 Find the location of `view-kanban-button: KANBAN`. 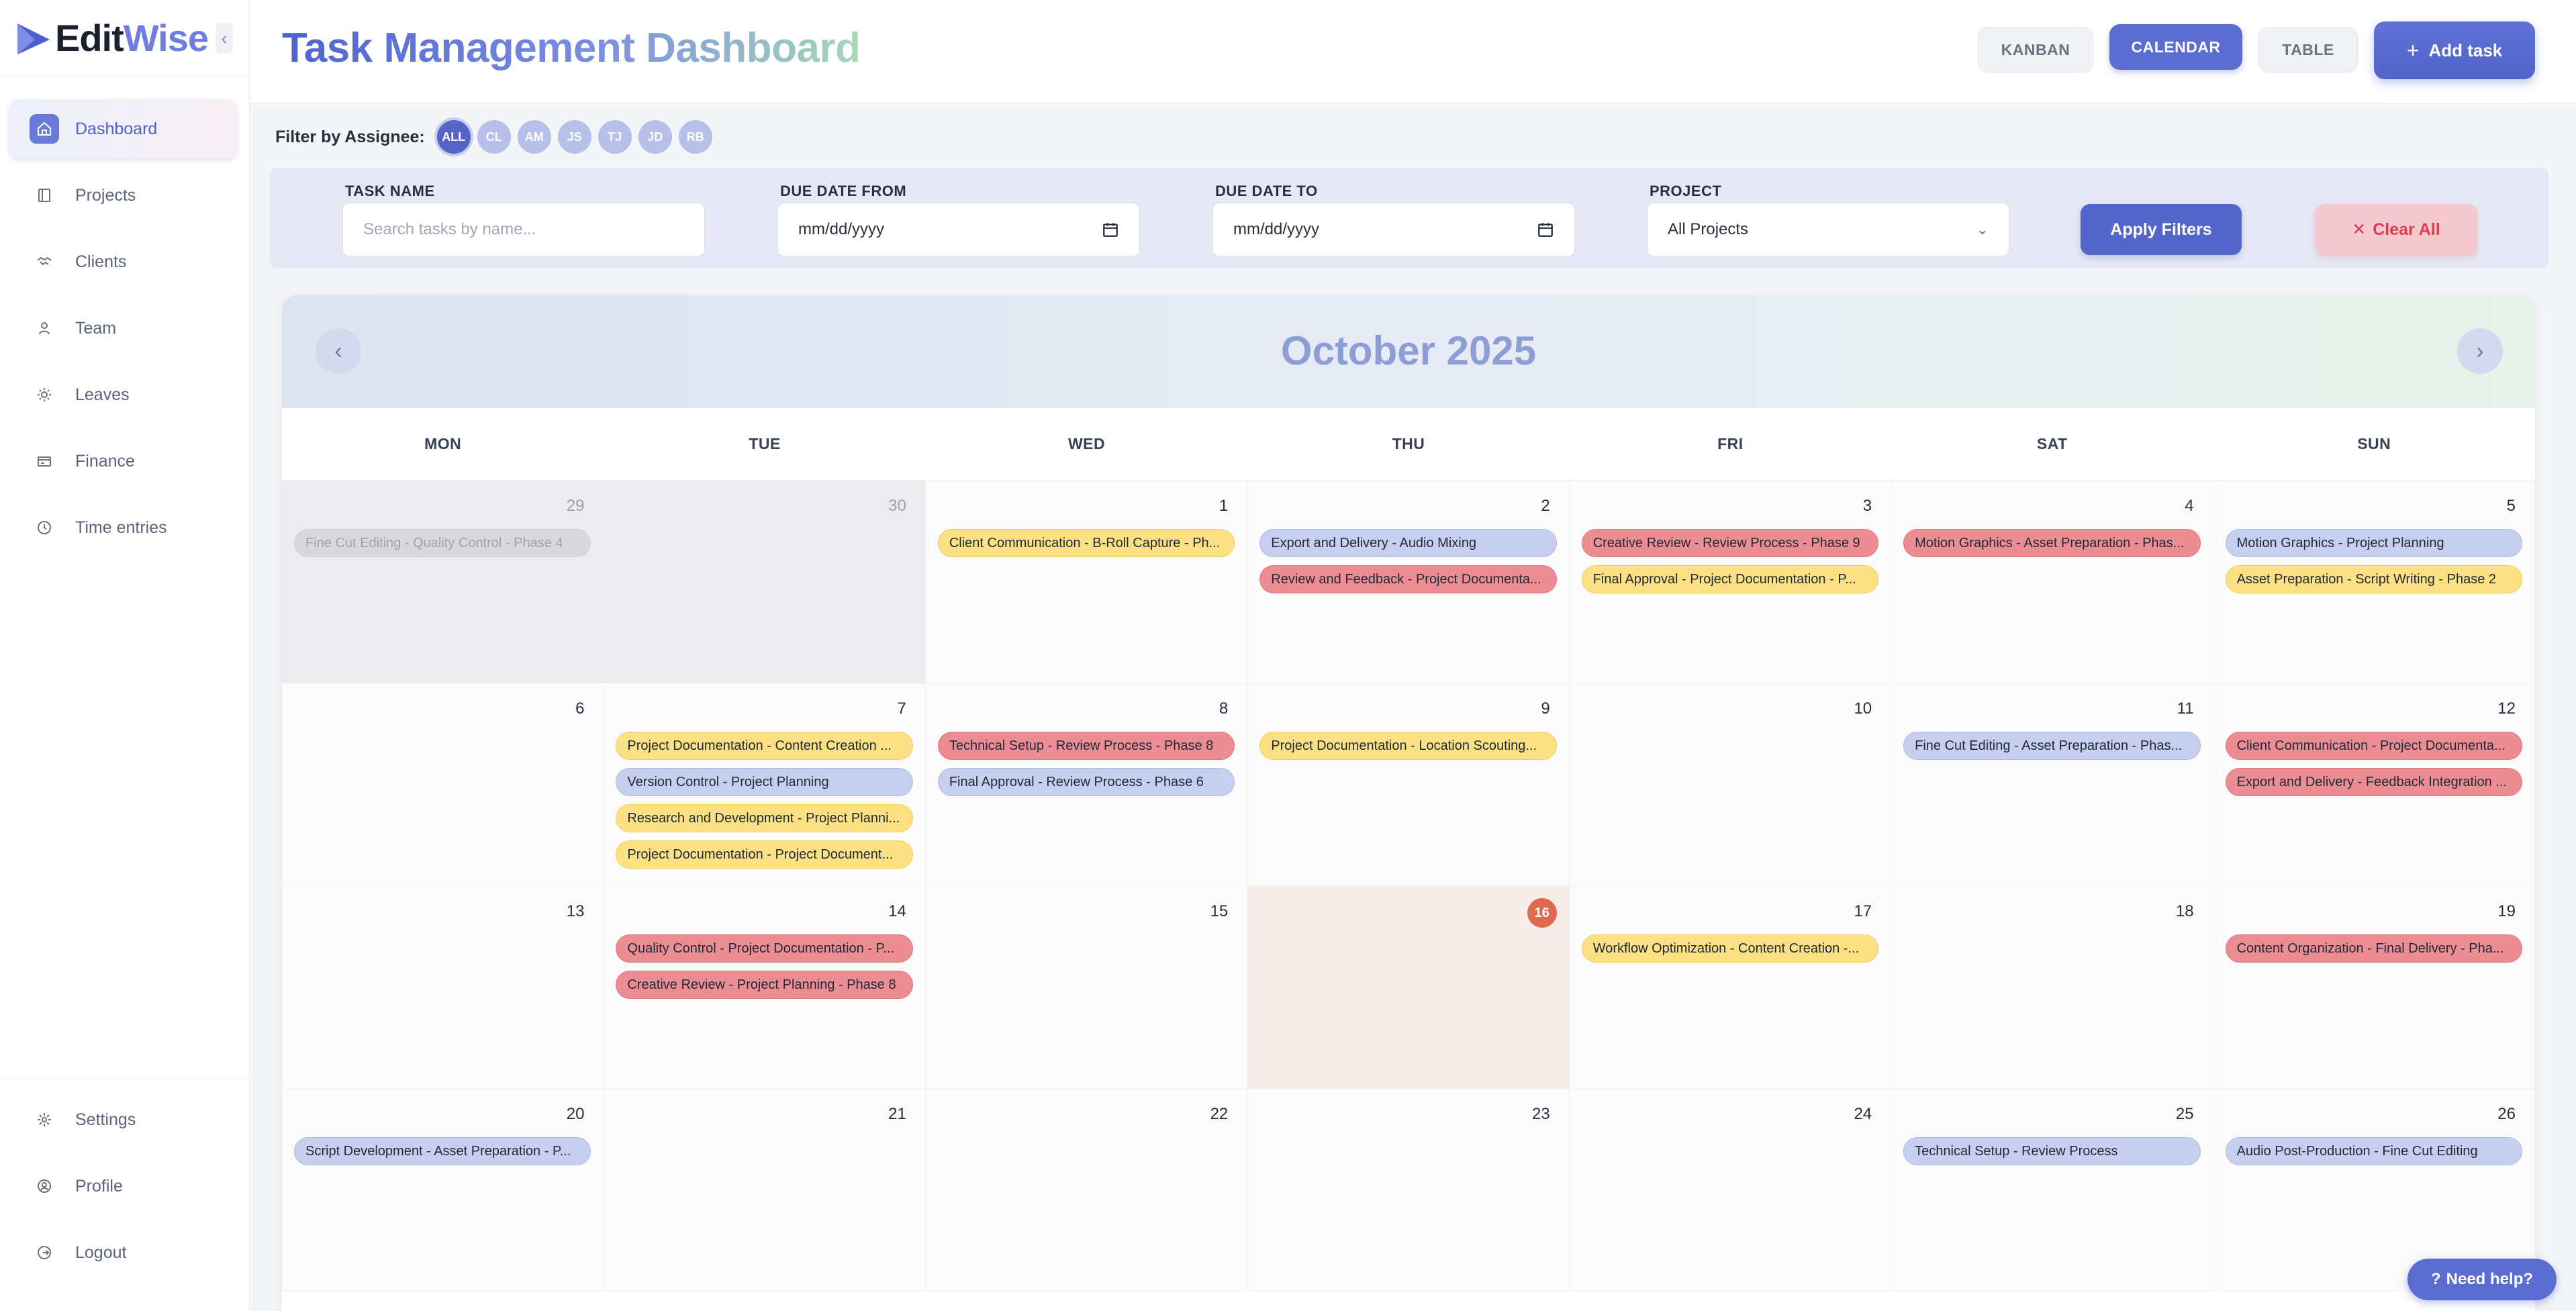

view-kanban-button: KANBAN is located at coordinates (2036, 49).